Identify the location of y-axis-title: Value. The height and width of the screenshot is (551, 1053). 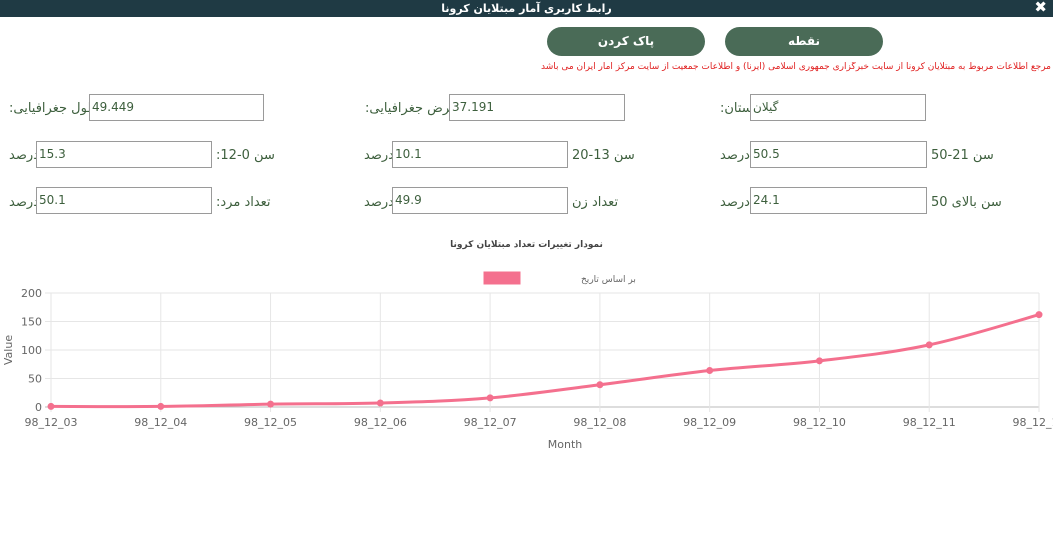
(8, 350).